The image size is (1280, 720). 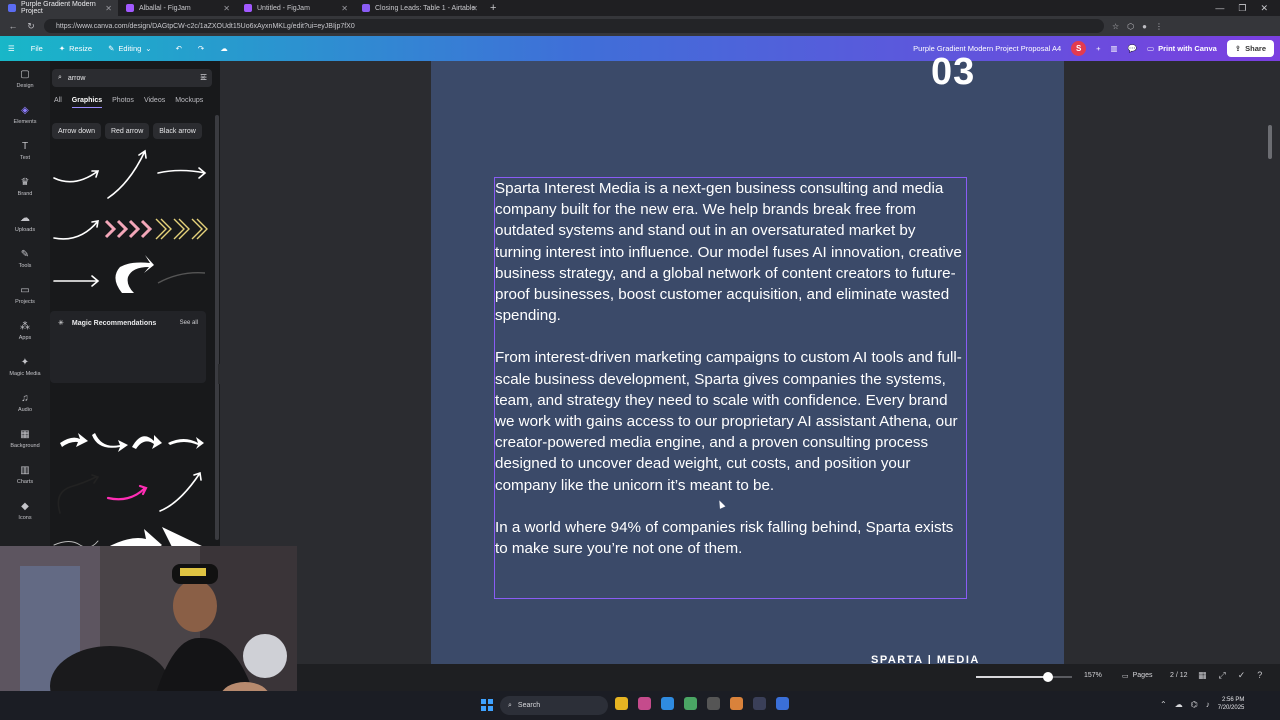 I want to click on rail-item-audio: ♫ Audio, so click(x=25, y=403).